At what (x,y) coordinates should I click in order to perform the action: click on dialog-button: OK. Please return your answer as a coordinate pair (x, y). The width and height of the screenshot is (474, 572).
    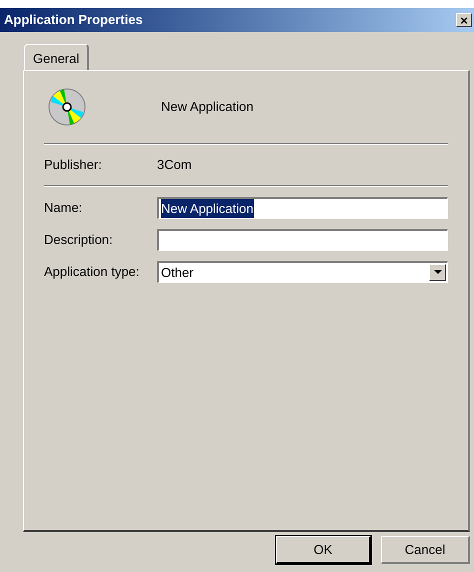
    Looking at the image, I should click on (323, 550).